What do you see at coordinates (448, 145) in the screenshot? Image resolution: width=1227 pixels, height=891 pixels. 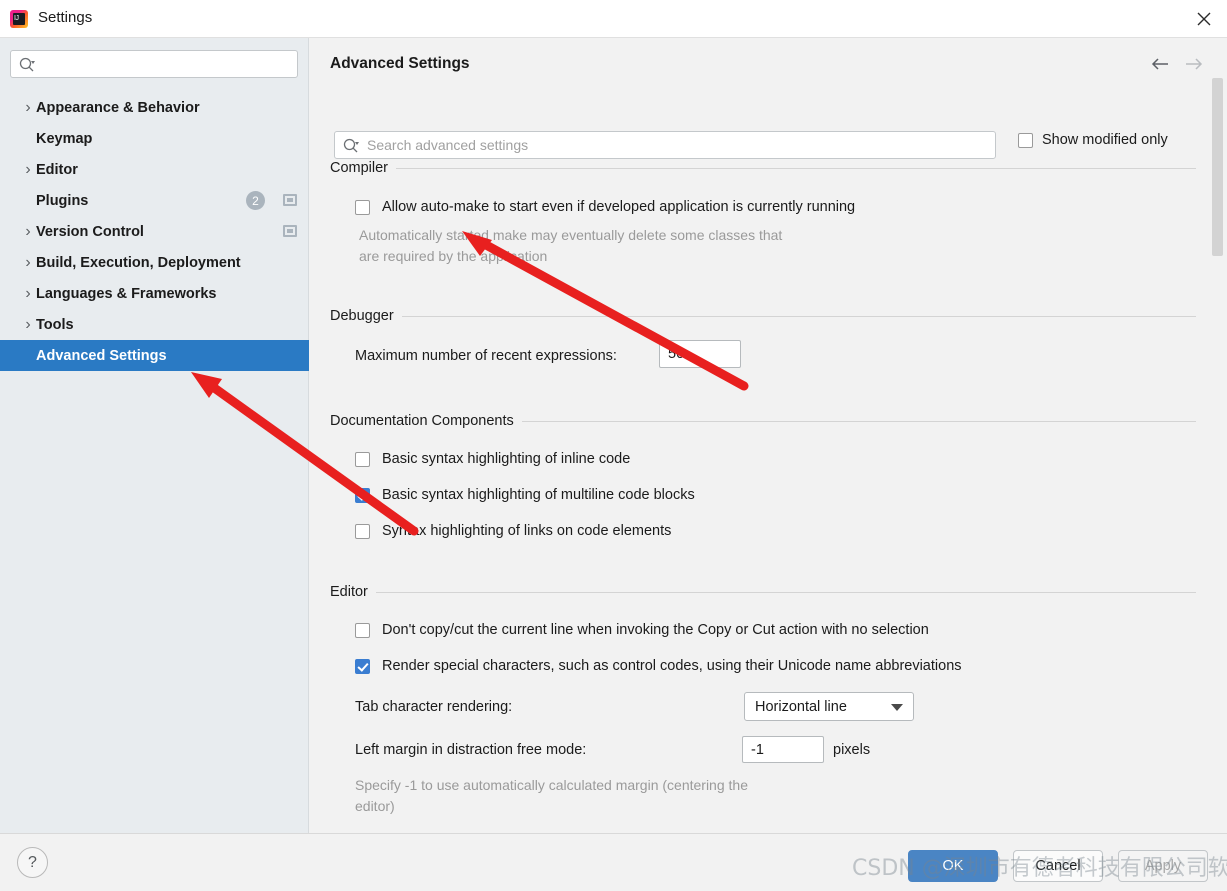 I see `advanced-search-placeholder: Search advanced settings` at bounding box center [448, 145].